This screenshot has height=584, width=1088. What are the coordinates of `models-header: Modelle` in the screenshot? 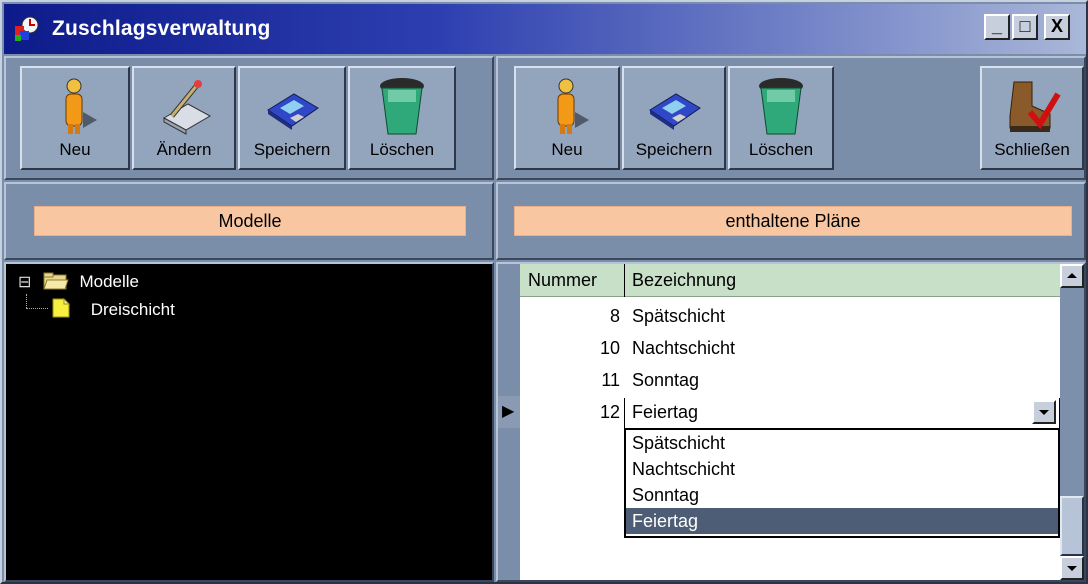 It's located at (250, 221).